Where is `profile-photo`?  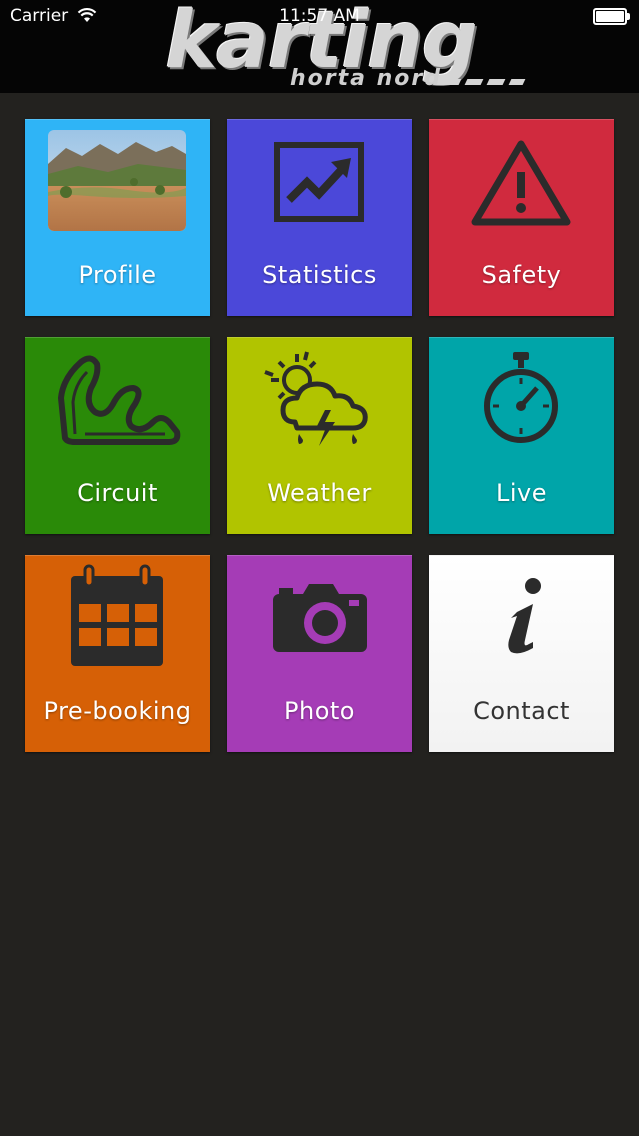 profile-photo is located at coordinates (117, 180).